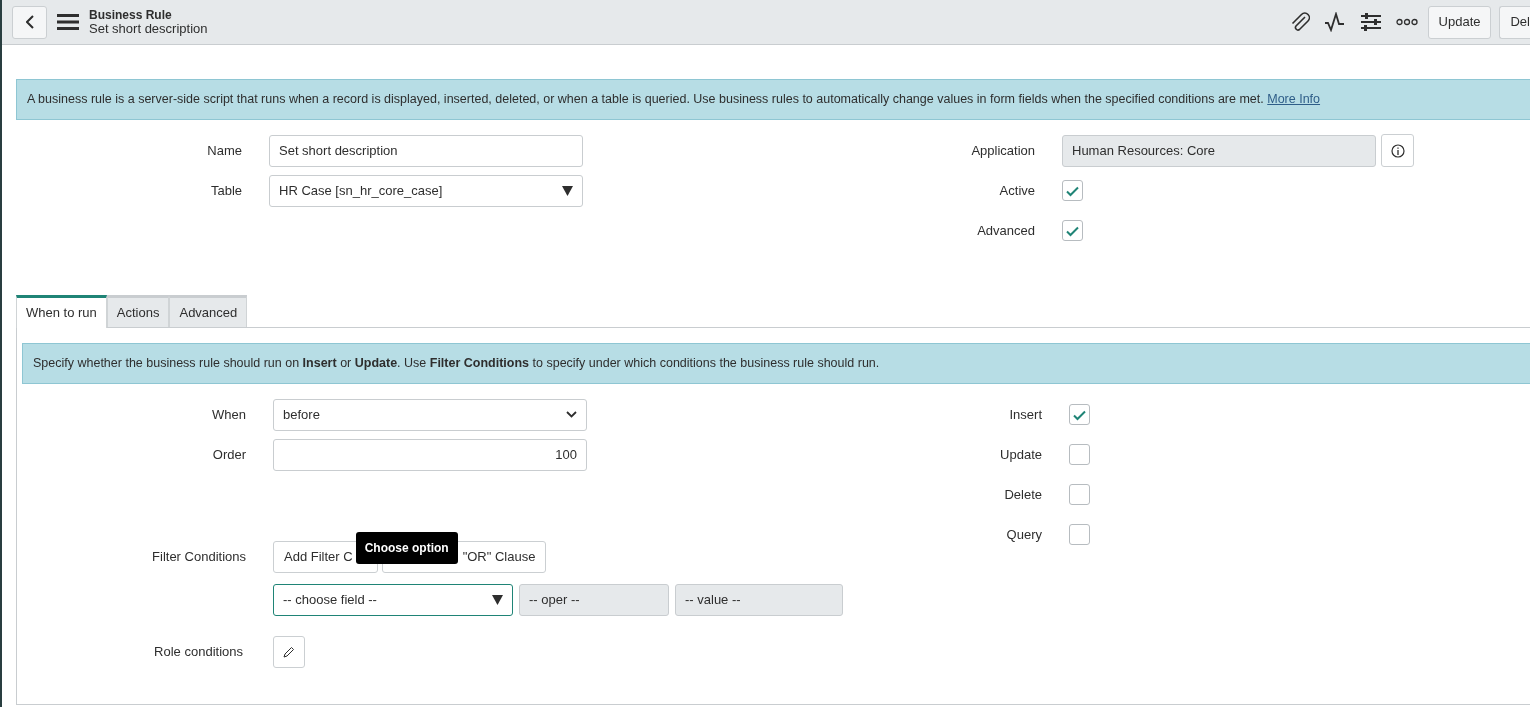 This screenshot has height=707, width=1530. Describe the element at coordinates (1219, 150) in the screenshot. I see `application-field: Human Resources: Core` at that location.